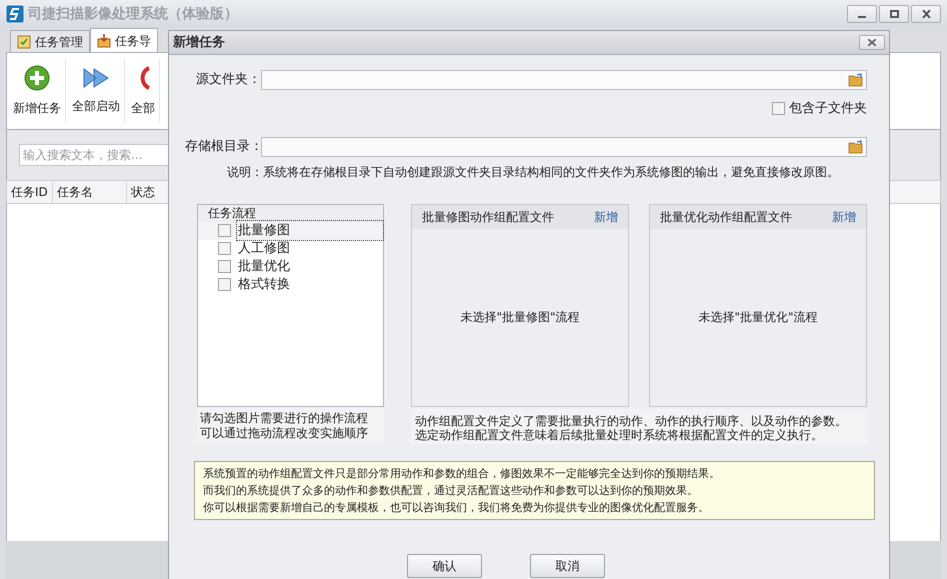 Image resolution: width=947 pixels, height=579 pixels. I want to click on empty-message: 未选择"批量修图"流程, so click(520, 317).